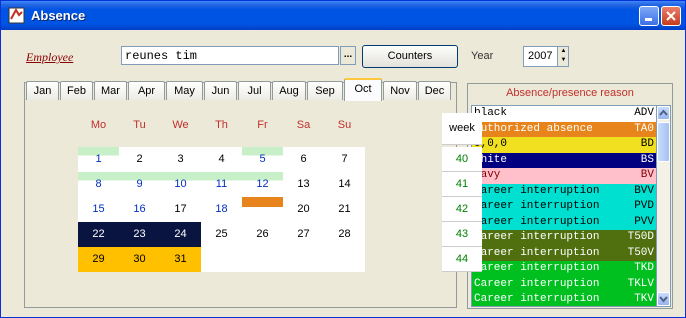 The image size is (686, 318). I want to click on reason-item: white BS, so click(564, 160).